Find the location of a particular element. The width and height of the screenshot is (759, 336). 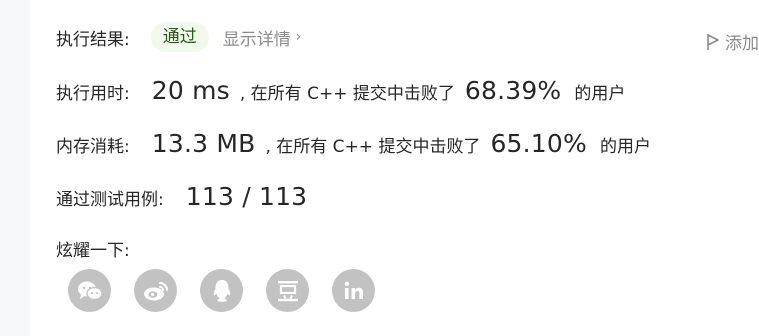

testcases-row: 通过测试用例: 113 / 113 is located at coordinates (181, 196).